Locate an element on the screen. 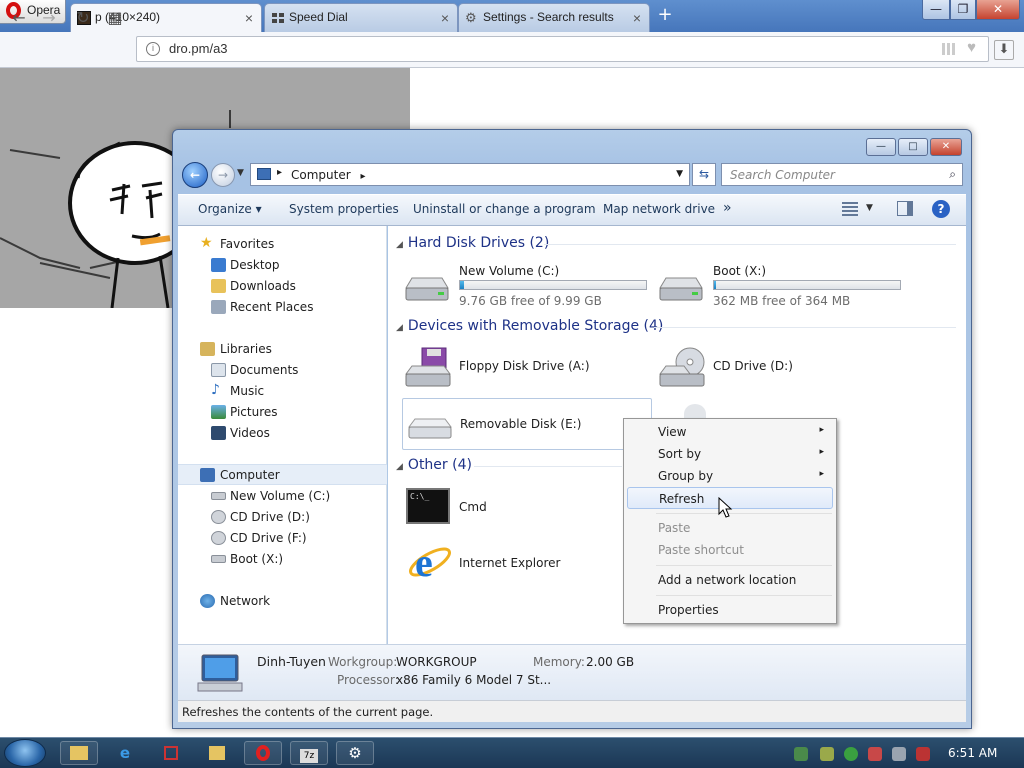 This screenshot has width=1024, height=768. browser-restore-button: ❐ is located at coordinates (963, 10).